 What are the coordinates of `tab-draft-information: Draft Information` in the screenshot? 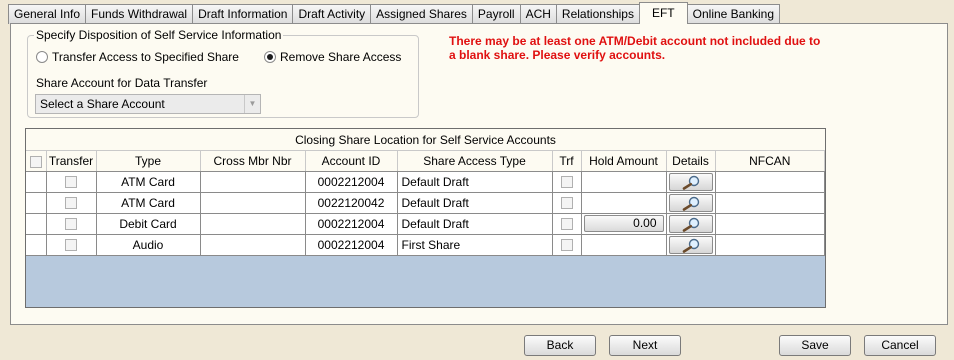 It's located at (243, 14).